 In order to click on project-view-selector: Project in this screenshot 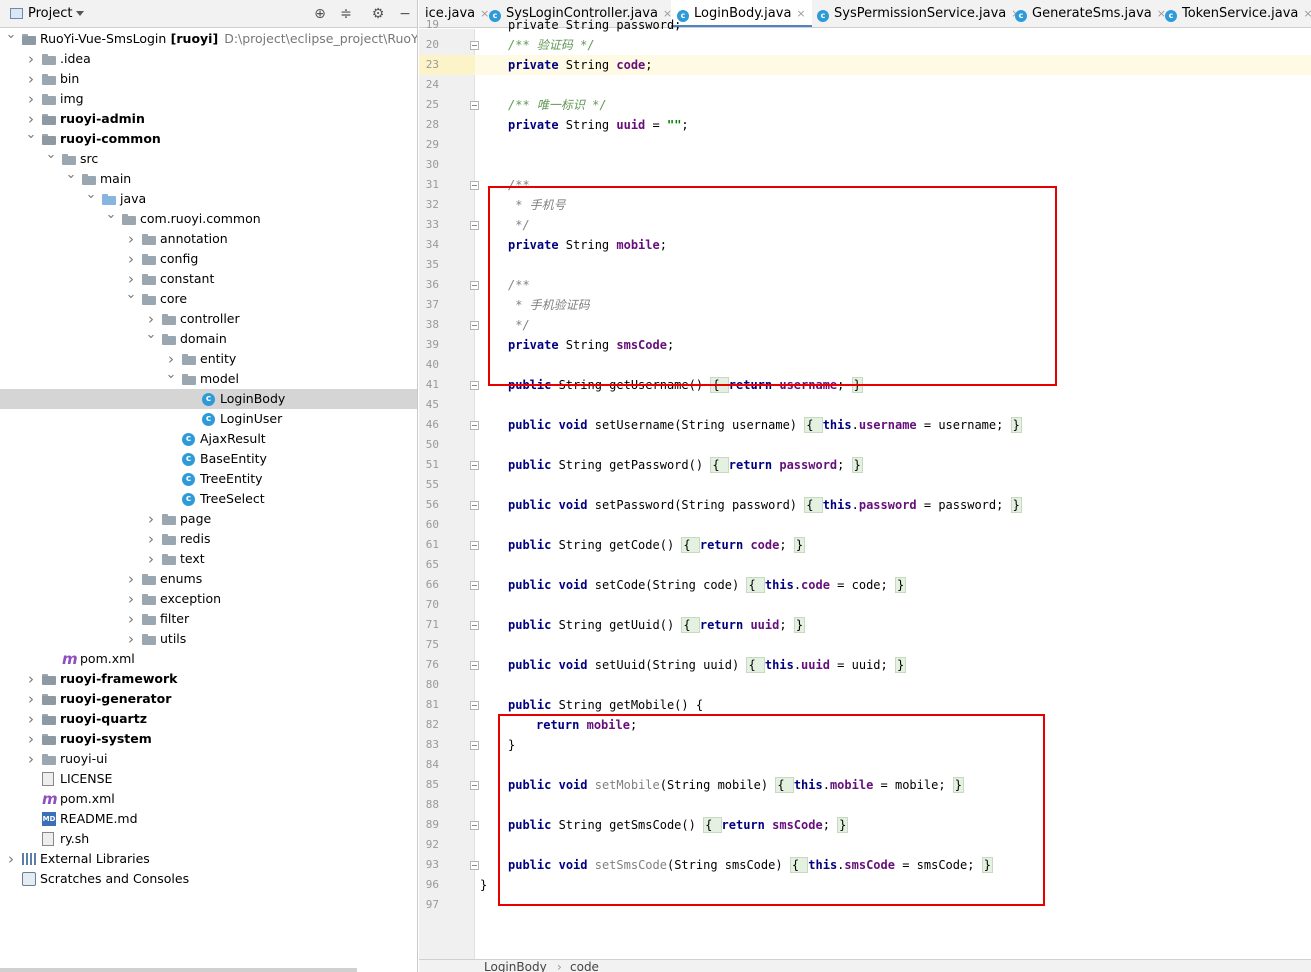, I will do `click(50, 13)`.